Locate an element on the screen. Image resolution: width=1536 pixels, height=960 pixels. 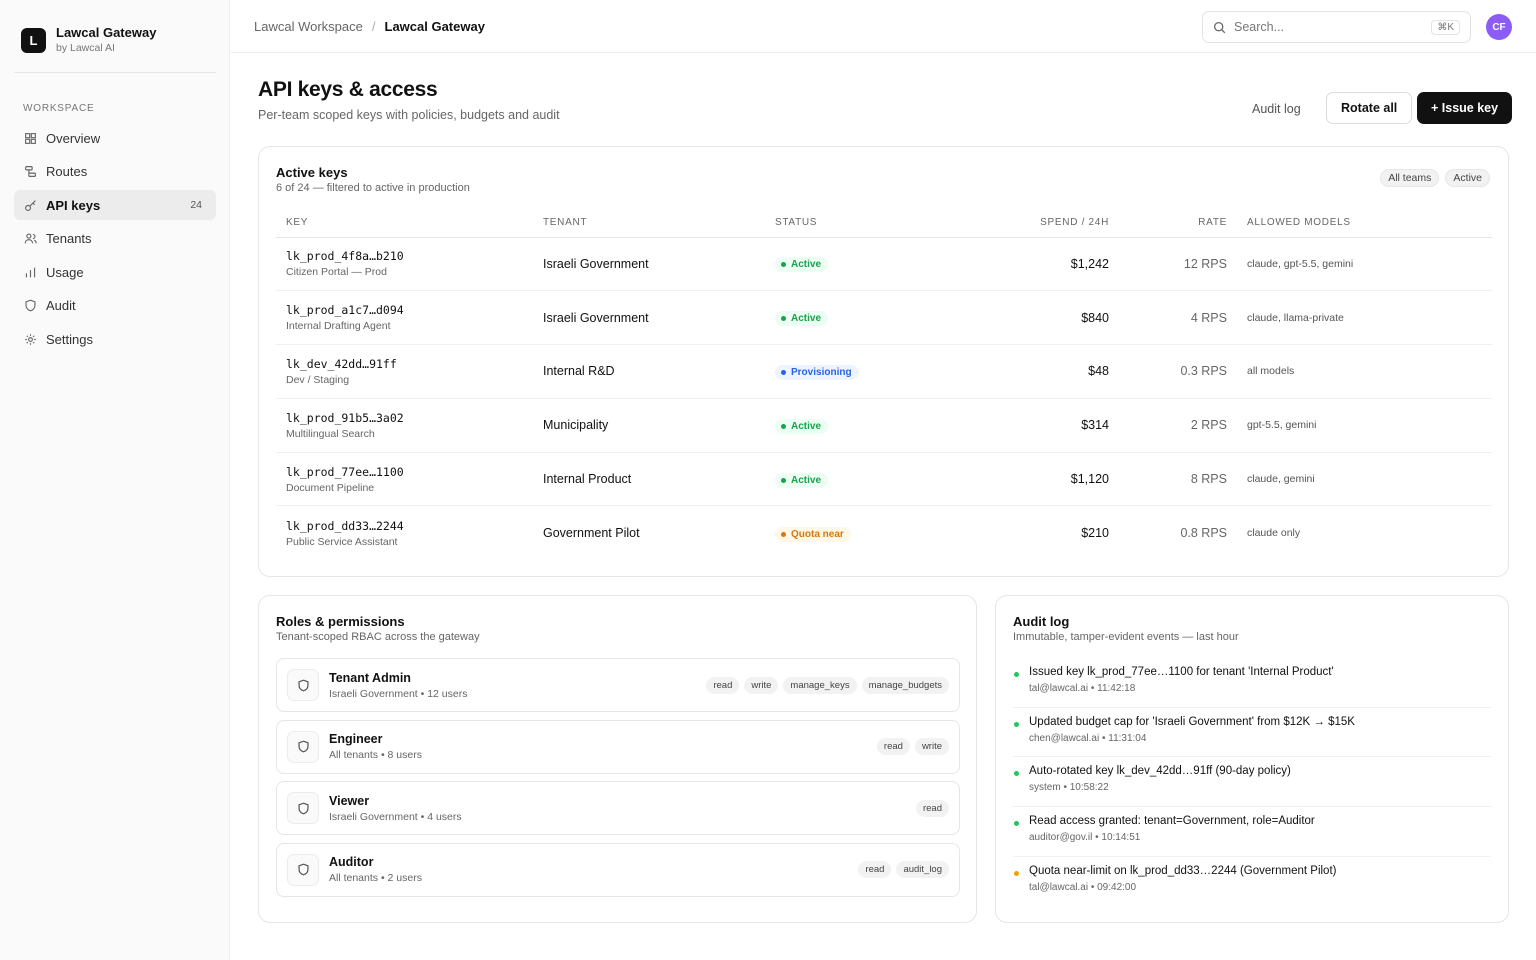
key-id: lk_prod_4f8a…b210 is located at coordinates (404, 256).